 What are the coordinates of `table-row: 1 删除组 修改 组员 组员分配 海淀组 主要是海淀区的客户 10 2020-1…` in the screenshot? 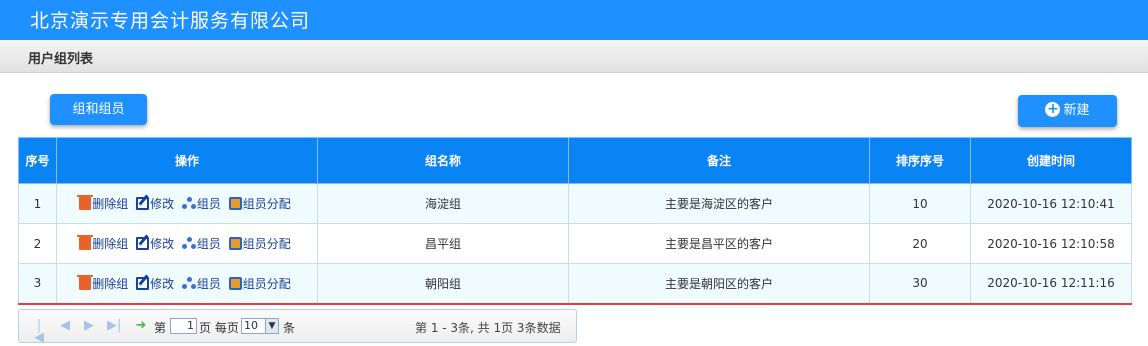 It's located at (575, 203).